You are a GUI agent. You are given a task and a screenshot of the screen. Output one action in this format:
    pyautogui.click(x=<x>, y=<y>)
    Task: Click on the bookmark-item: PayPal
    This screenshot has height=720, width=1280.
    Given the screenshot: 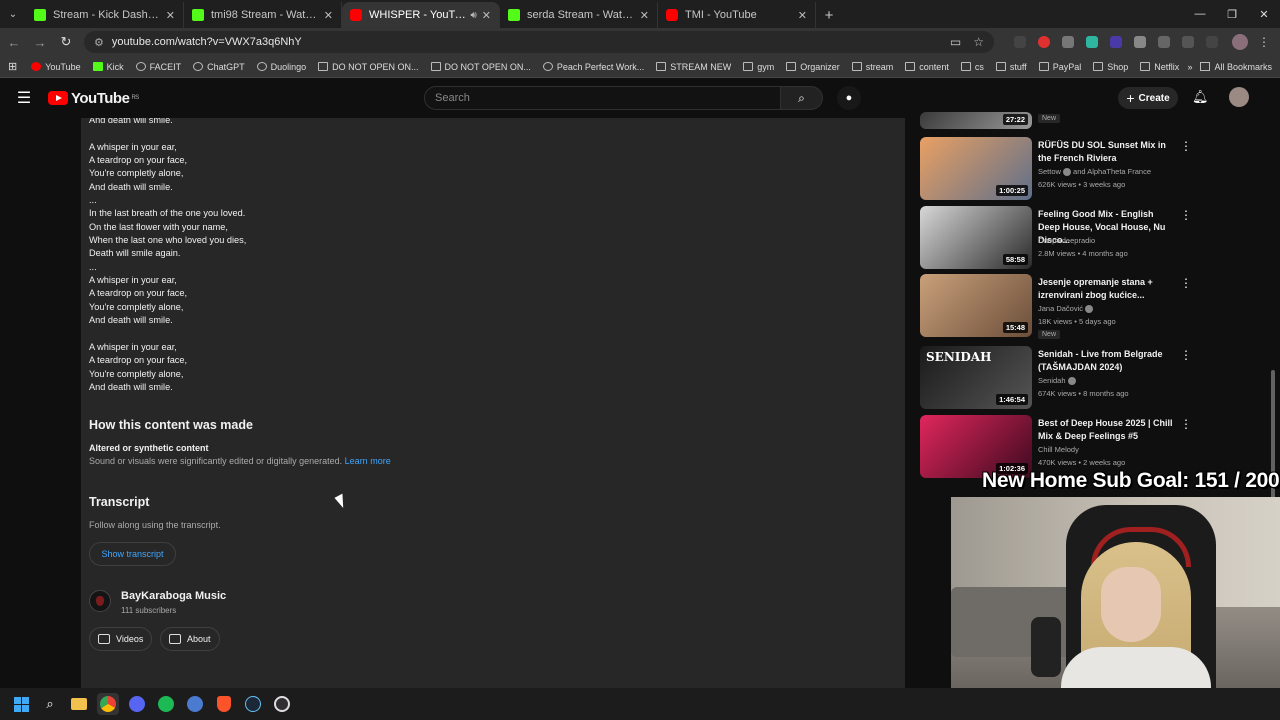 What is the action you would take?
    pyautogui.click(x=1059, y=67)
    